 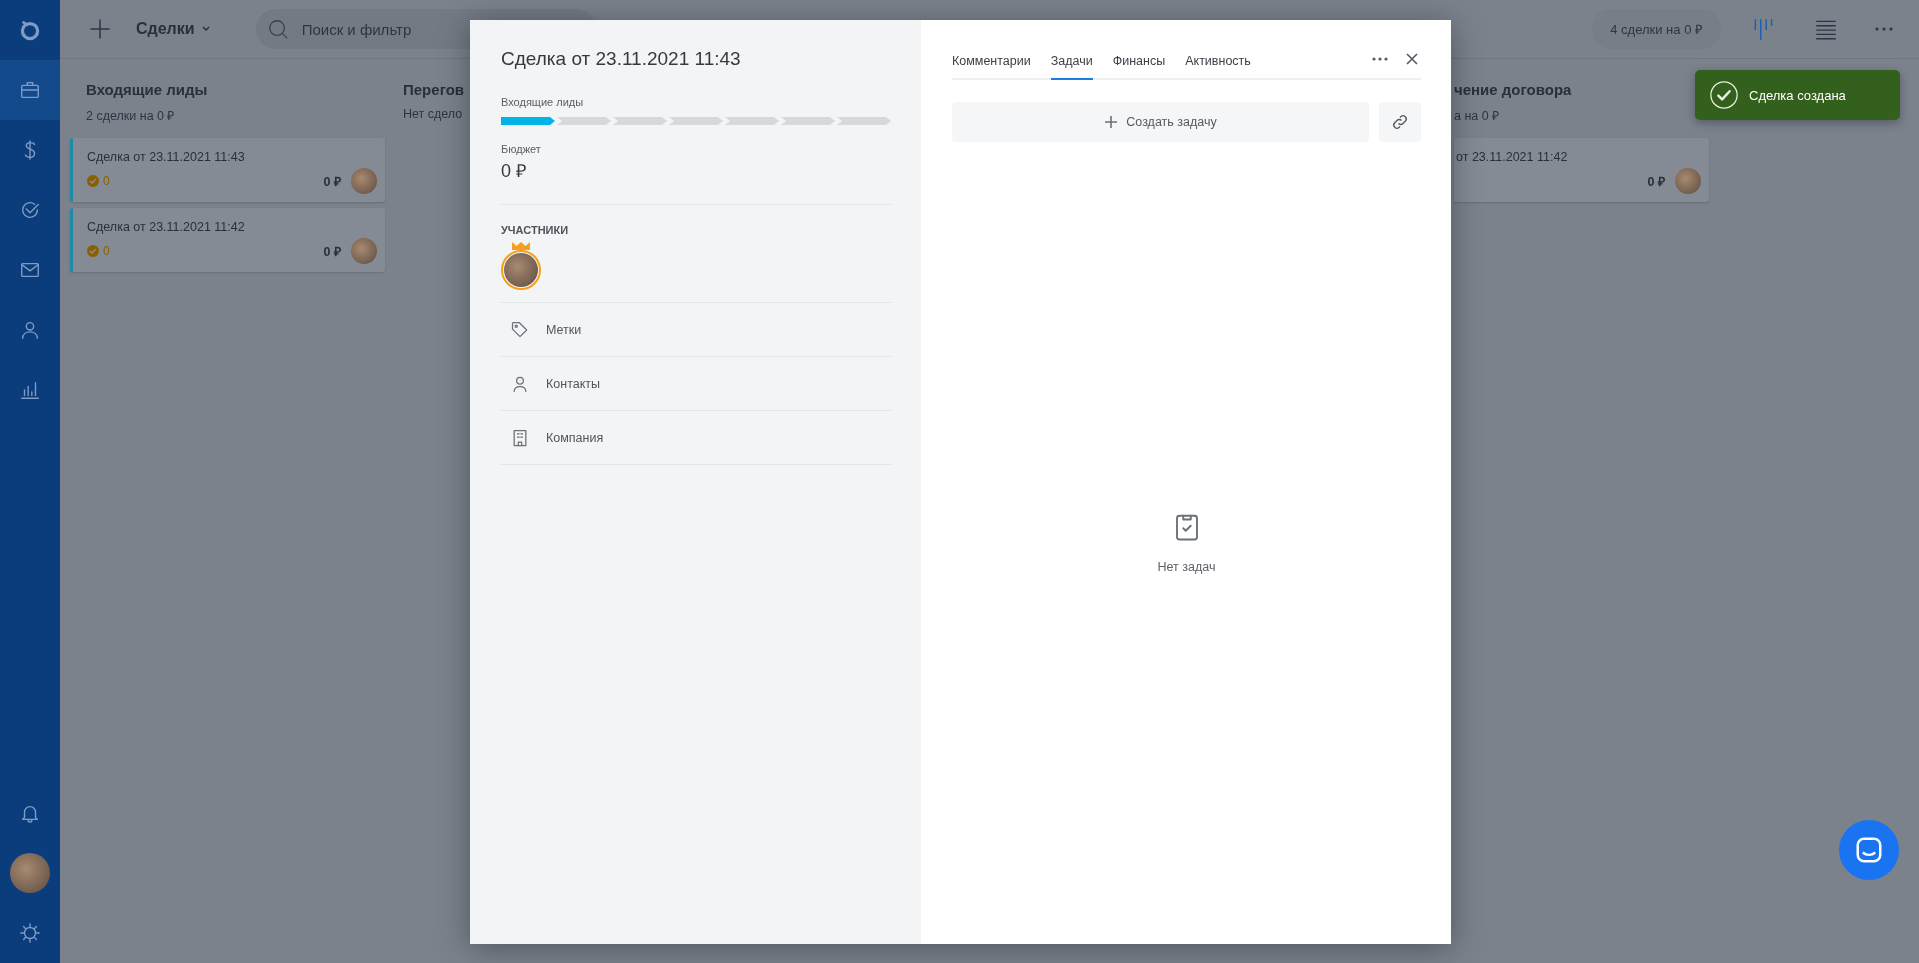 I want to click on tab: Активность, so click(x=1218, y=67).